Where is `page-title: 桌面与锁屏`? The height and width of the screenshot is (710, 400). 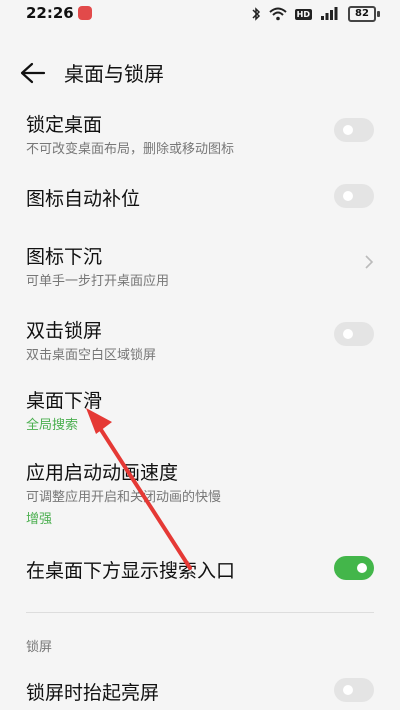
page-title: 桌面与锁屏 is located at coordinates (114, 74).